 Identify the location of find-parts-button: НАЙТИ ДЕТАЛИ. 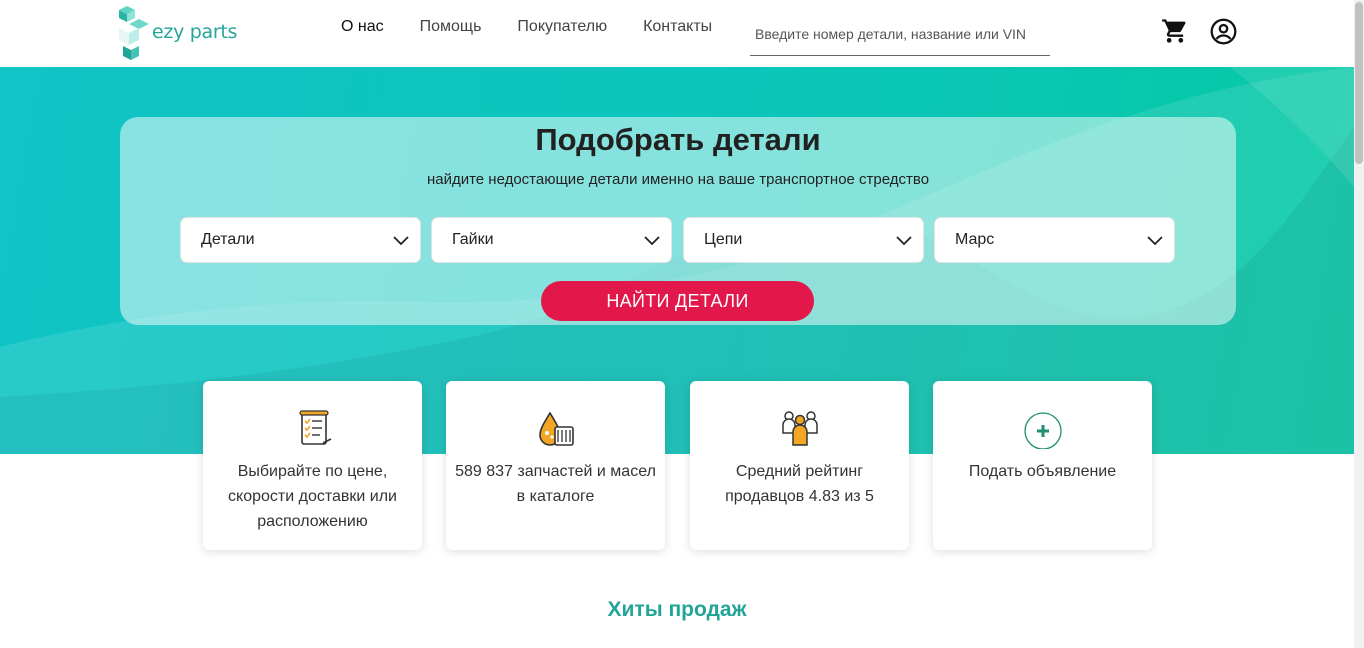
(677, 301).